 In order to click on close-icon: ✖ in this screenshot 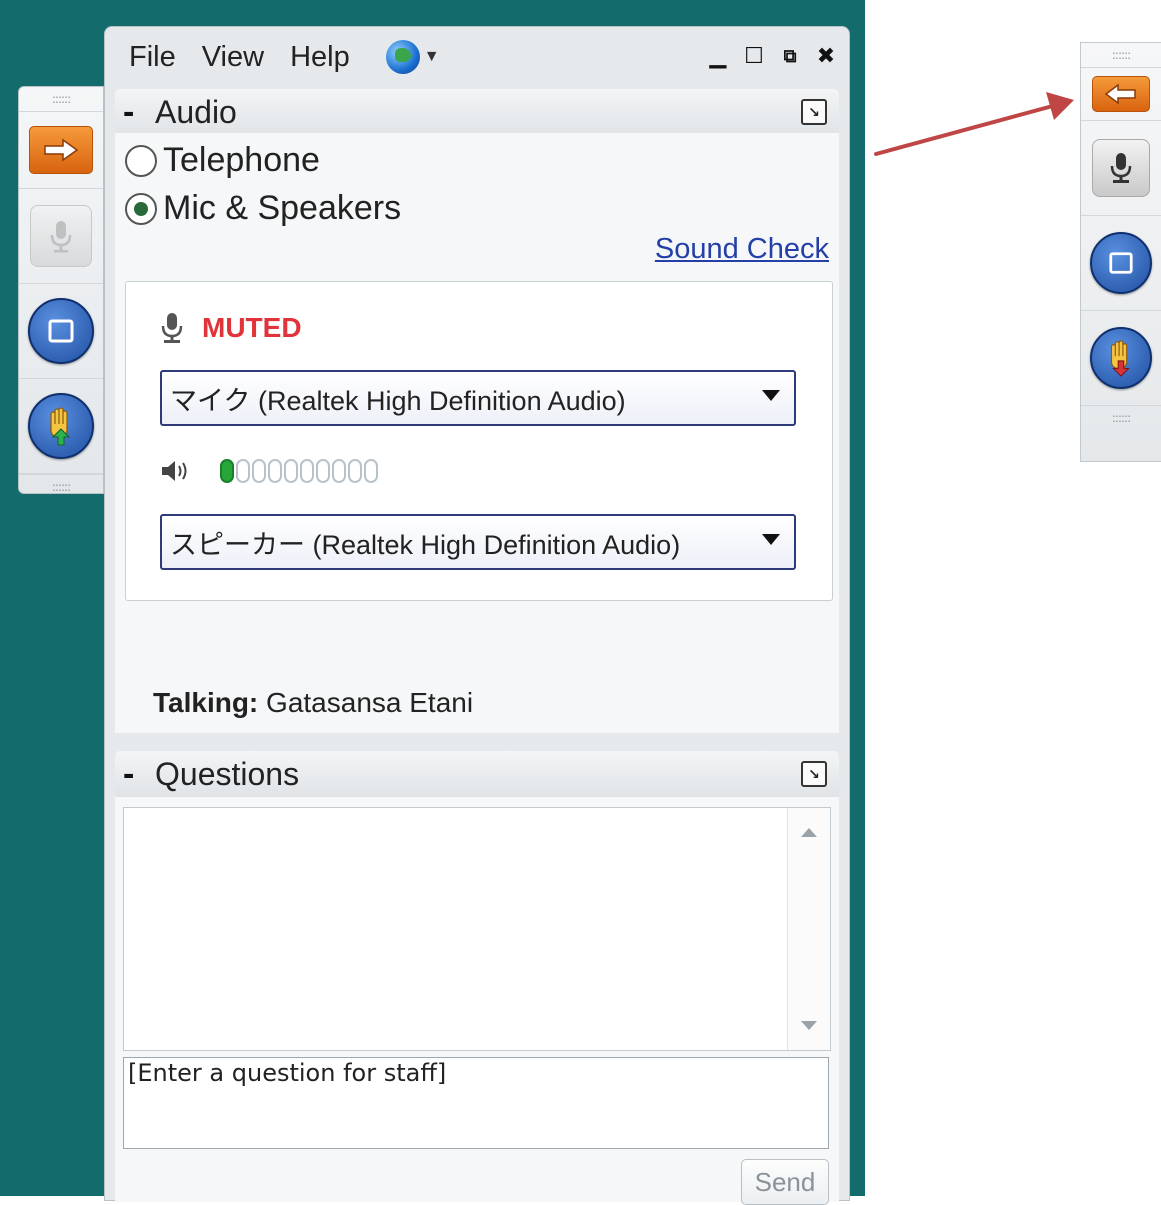, I will do `click(826, 56)`.